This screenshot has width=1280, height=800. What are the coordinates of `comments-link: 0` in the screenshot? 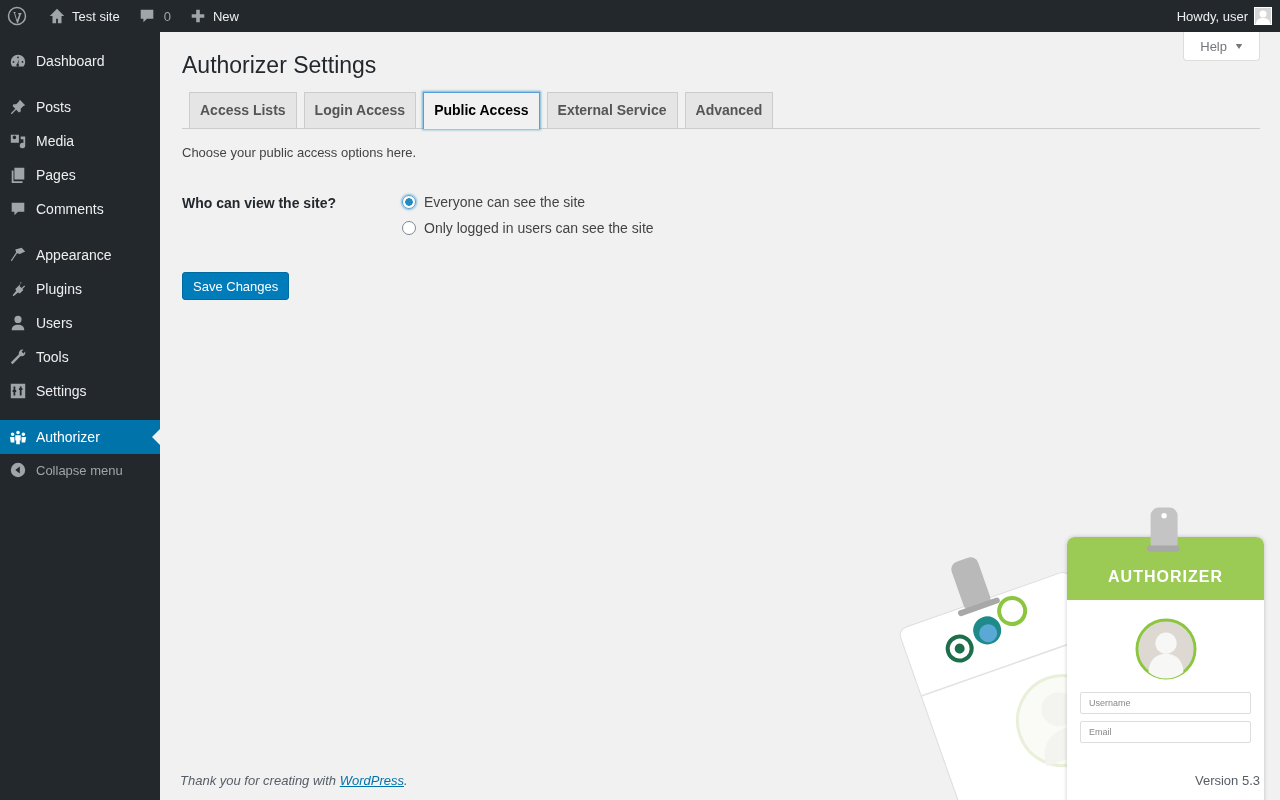 It's located at (155, 16).